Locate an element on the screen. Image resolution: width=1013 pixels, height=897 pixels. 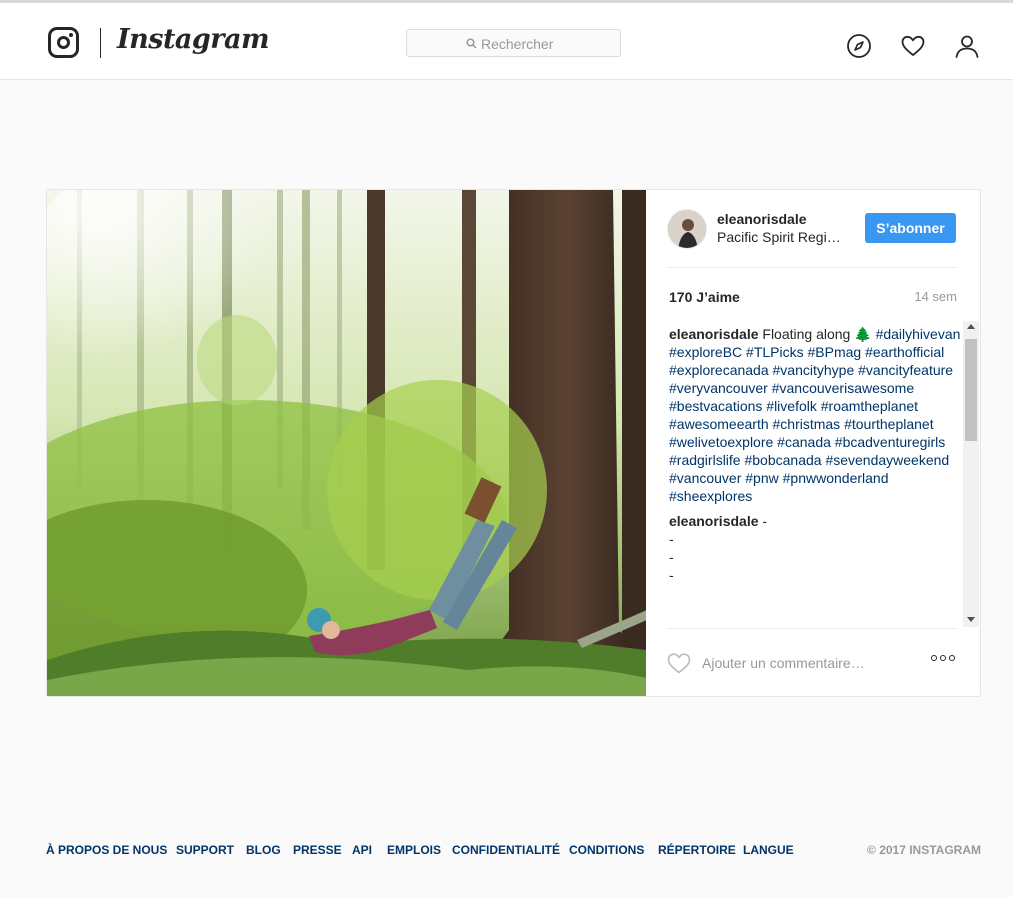
instagram-wordmark: Instagram is located at coordinates (193, 39).